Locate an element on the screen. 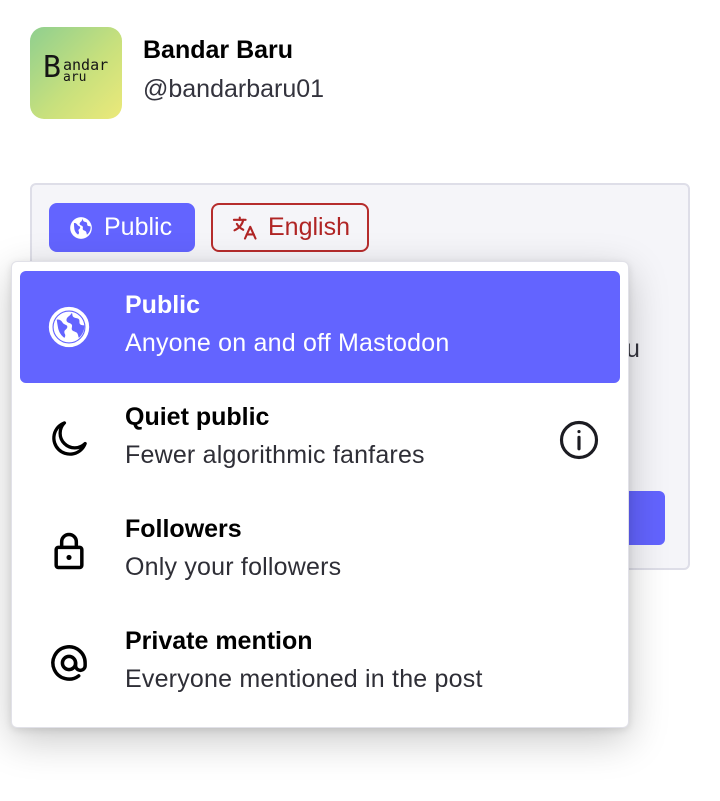  display-name: Bandar Baru is located at coordinates (233, 50).